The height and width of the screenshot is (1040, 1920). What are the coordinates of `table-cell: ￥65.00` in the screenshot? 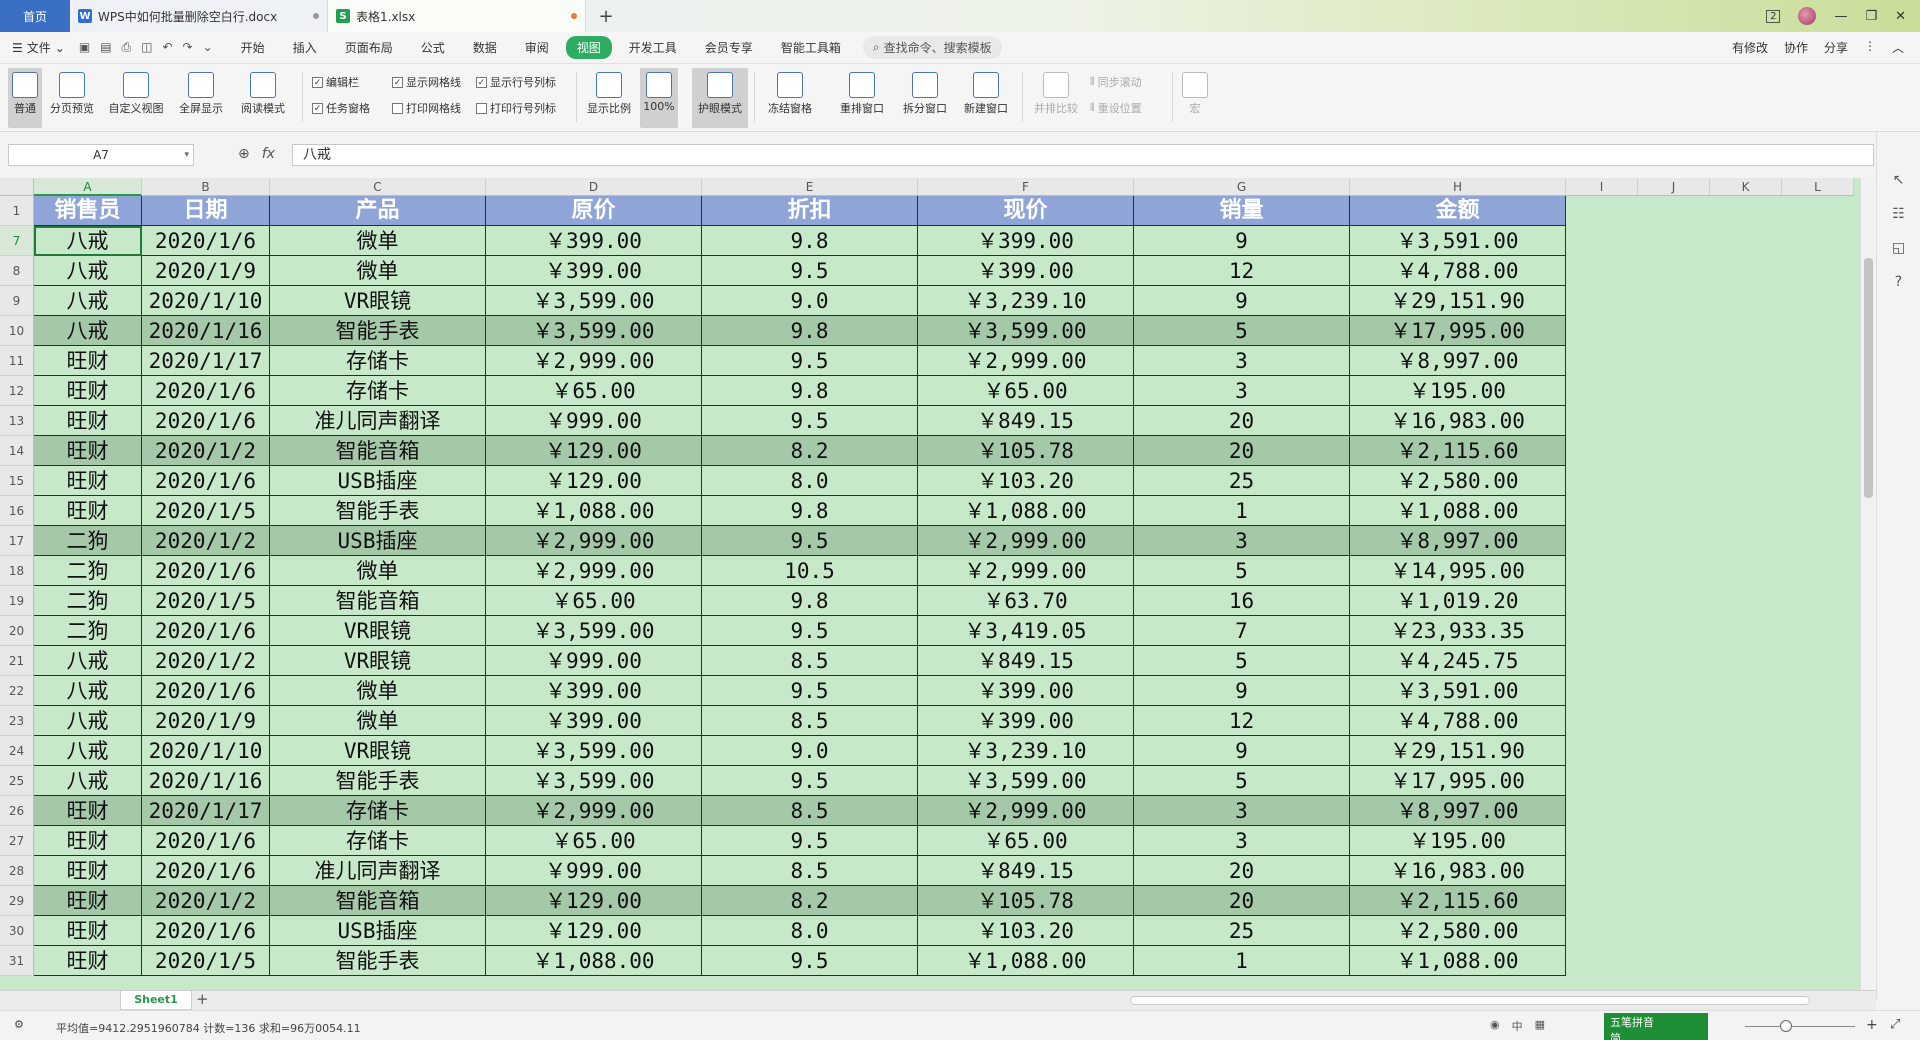 It's located at (1026, 391).